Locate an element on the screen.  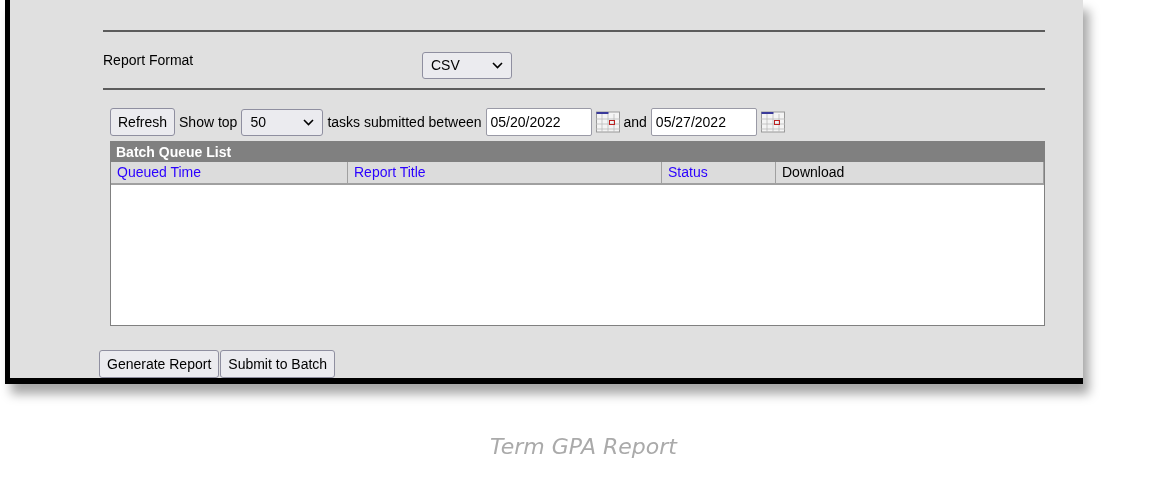
column-header: Queued Time is located at coordinates (229, 172).